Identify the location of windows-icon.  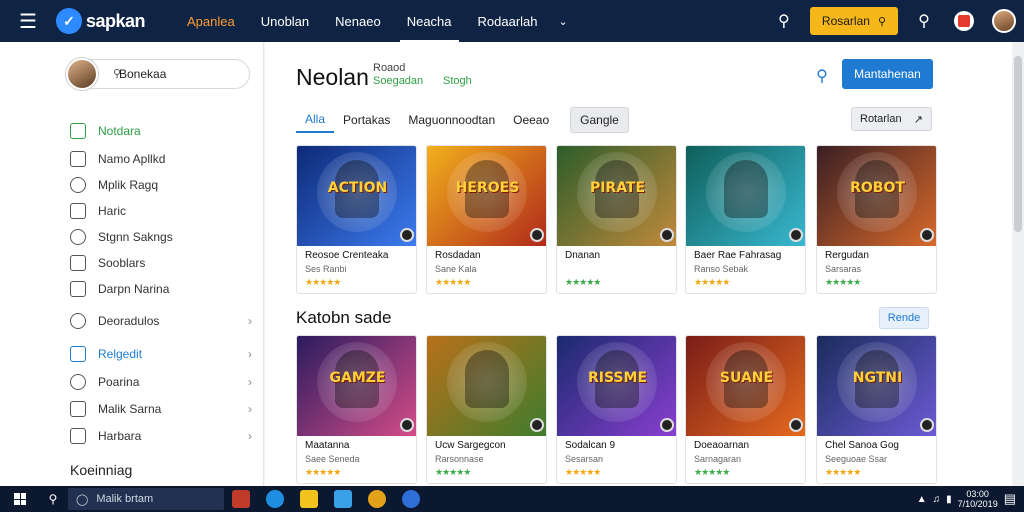
(20, 499).